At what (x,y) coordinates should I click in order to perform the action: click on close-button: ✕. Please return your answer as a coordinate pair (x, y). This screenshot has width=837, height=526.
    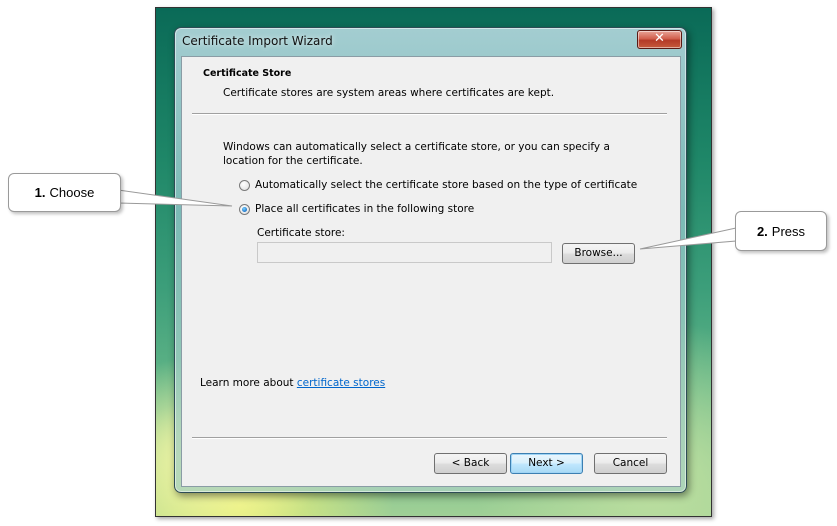
    Looking at the image, I should click on (659, 39).